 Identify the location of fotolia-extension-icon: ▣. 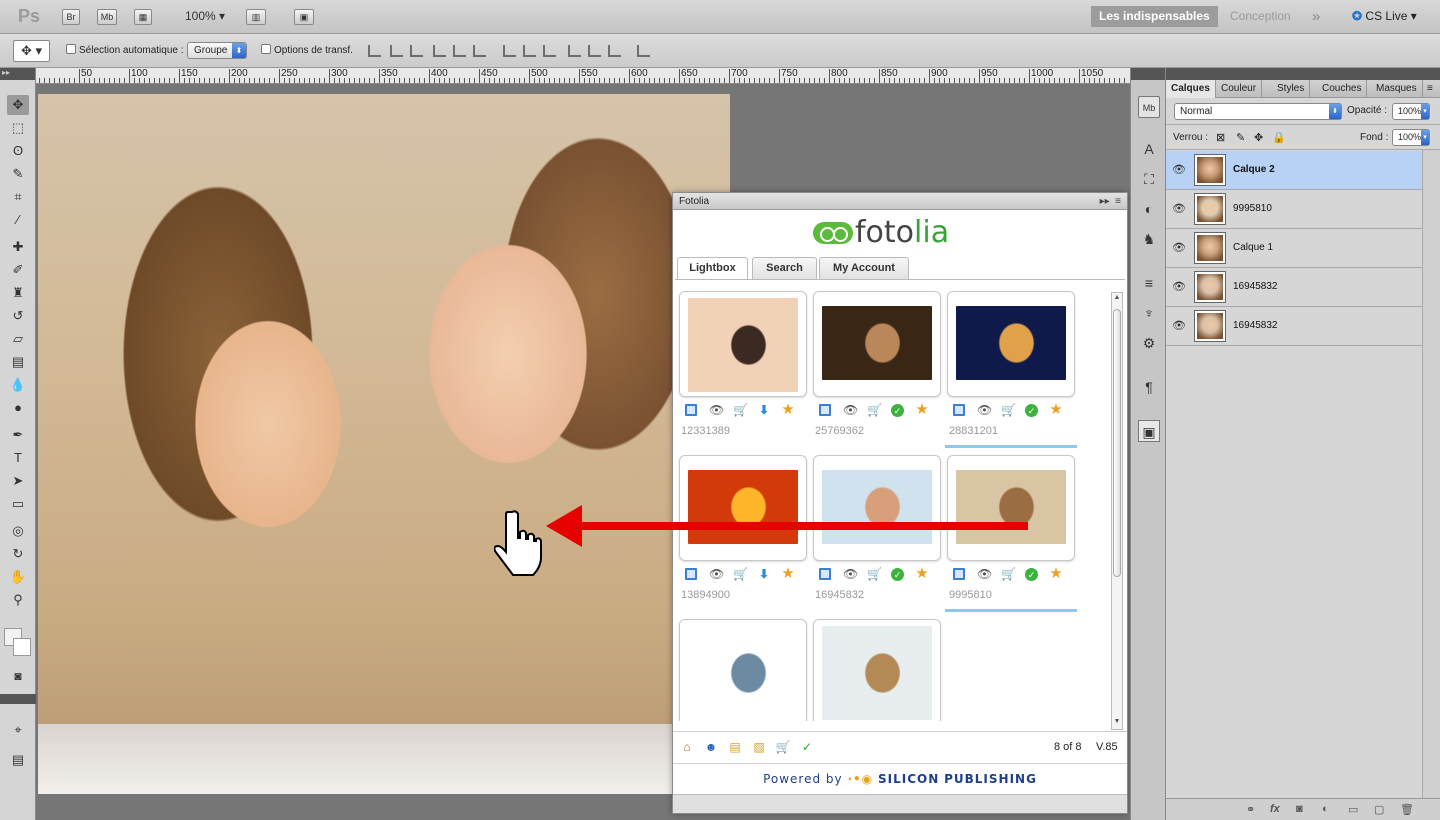
(1149, 431).